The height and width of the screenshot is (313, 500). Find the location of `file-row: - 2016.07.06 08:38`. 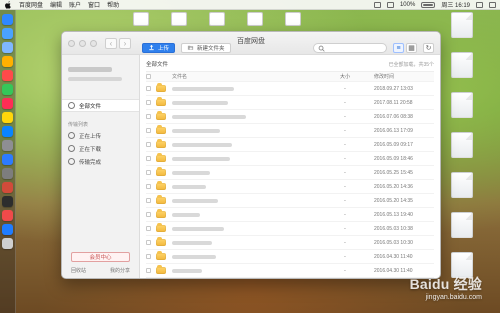

file-row: - 2016.07.06 08:38 is located at coordinates (290, 117).